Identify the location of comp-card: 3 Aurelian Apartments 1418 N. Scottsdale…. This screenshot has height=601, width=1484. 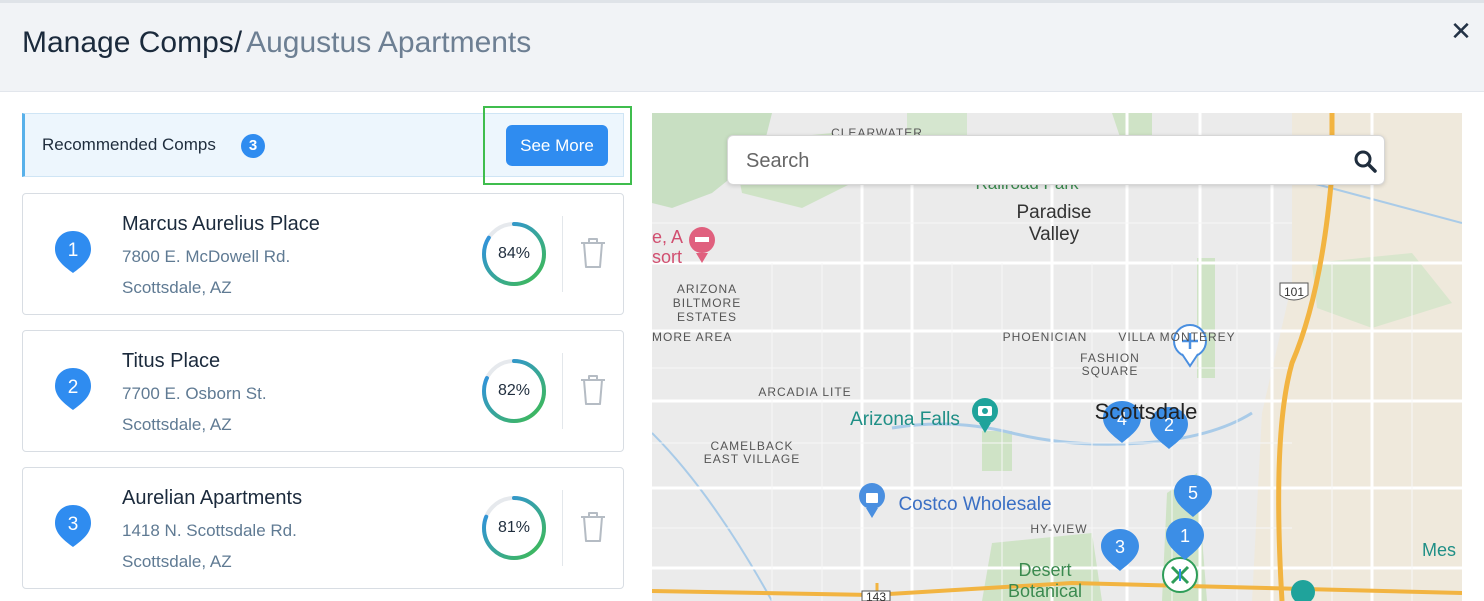
(323, 528).